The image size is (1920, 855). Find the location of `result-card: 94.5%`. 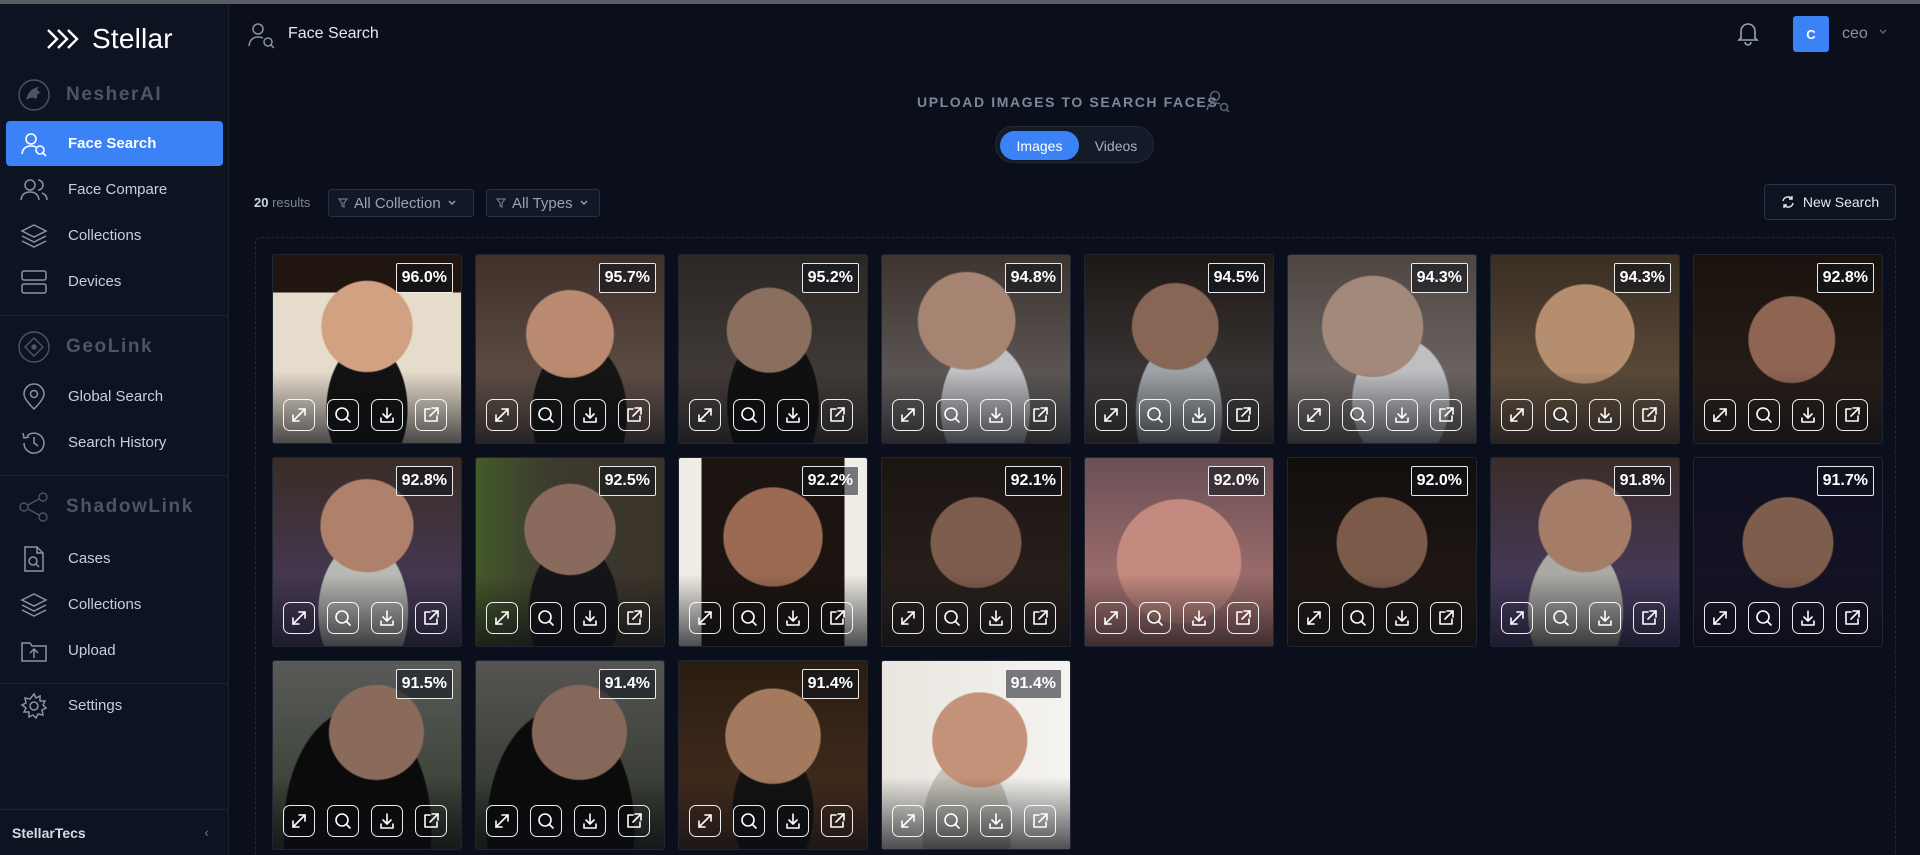

result-card: 94.5% is located at coordinates (1179, 349).